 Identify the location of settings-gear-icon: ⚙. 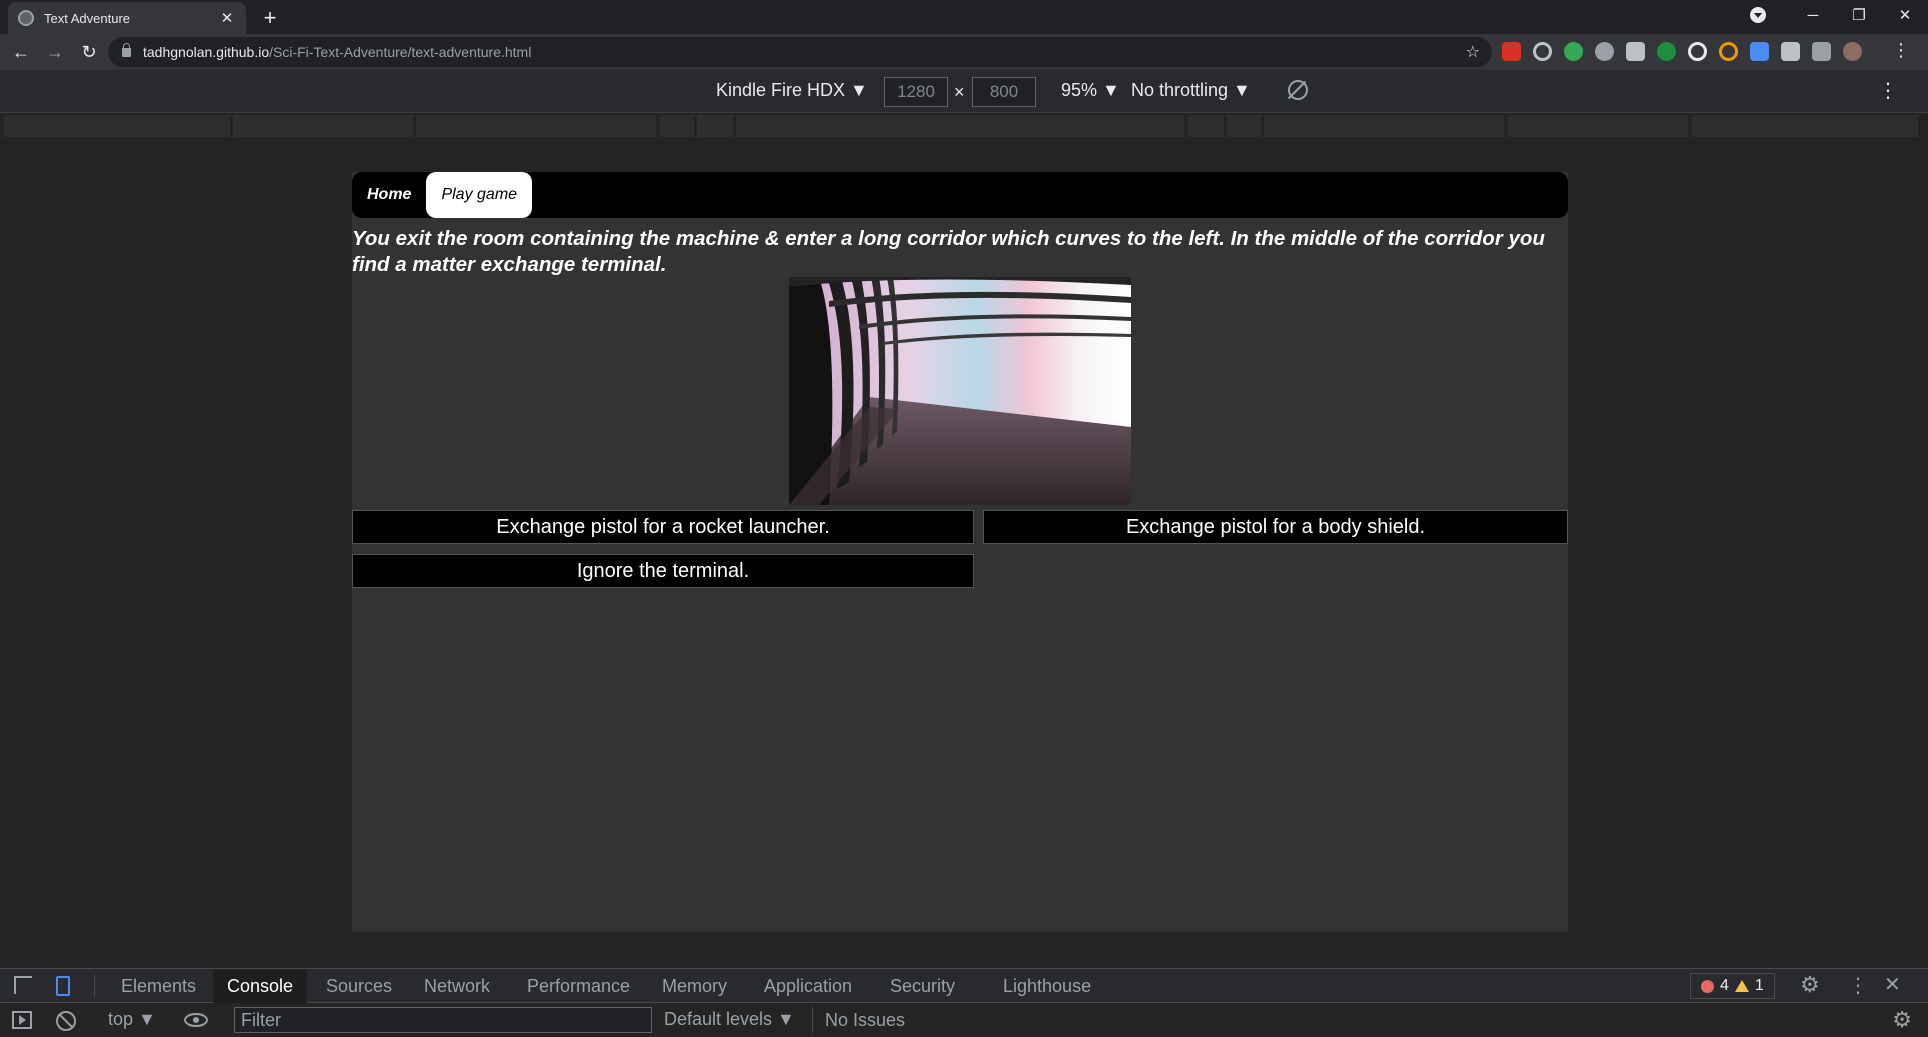
(1810, 985).